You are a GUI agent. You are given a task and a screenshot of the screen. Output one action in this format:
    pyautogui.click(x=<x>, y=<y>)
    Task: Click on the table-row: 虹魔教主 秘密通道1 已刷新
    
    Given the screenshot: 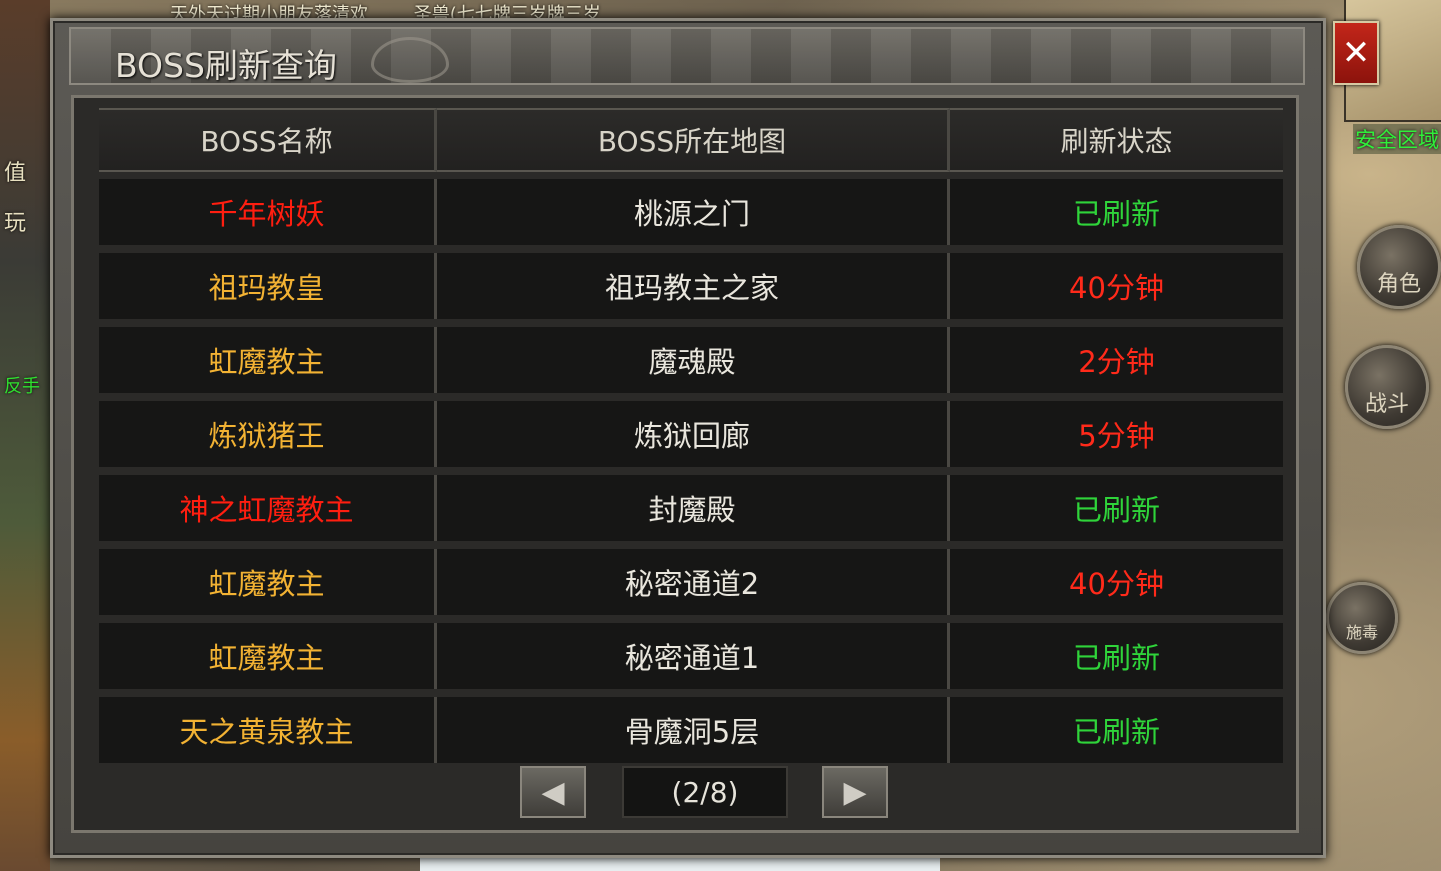 What is the action you would take?
    pyautogui.click(x=691, y=656)
    